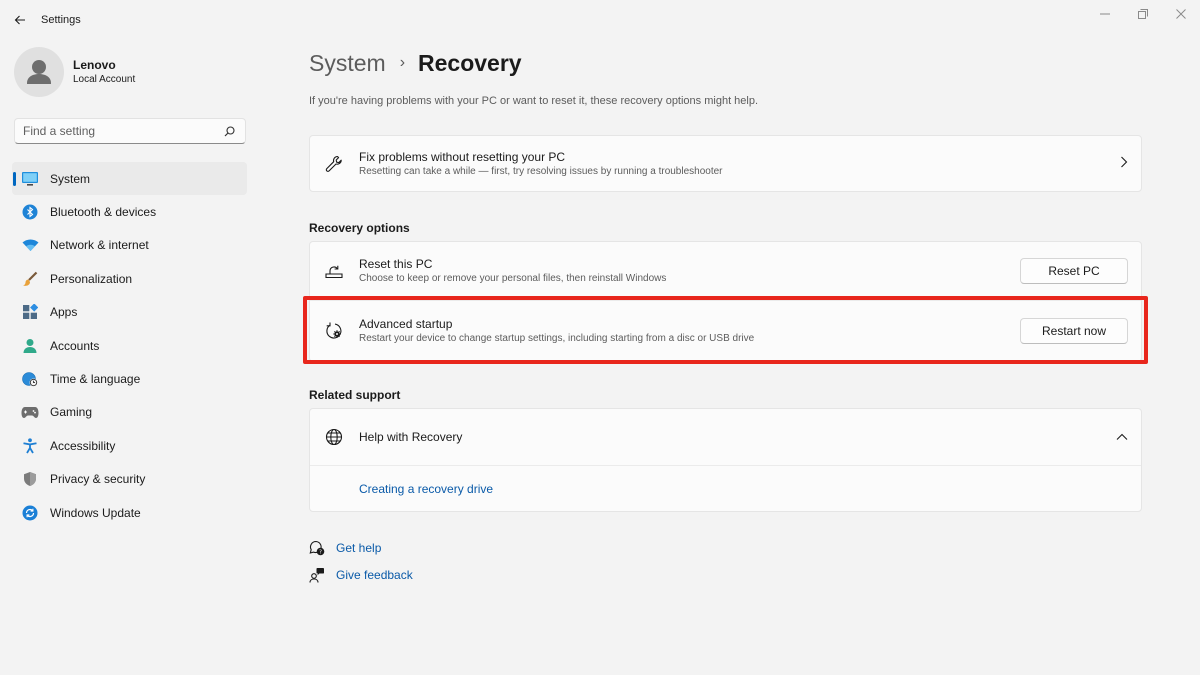  What do you see at coordinates (415, 63) in the screenshot?
I see `breadcrumb: System › Recovery` at bounding box center [415, 63].